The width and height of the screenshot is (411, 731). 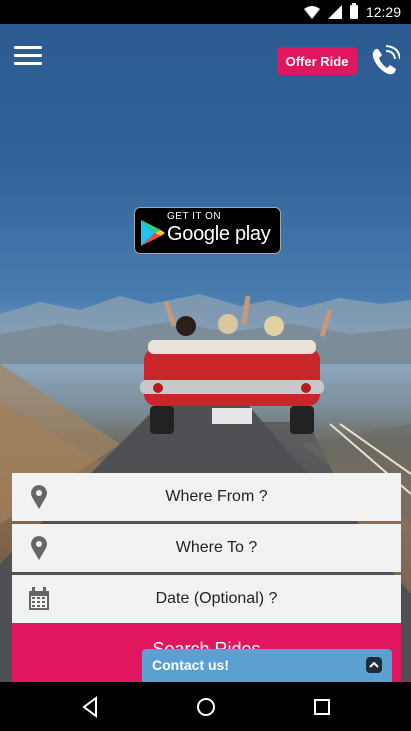 I want to click on contact-us-bar: Contact us!, so click(x=267, y=665).